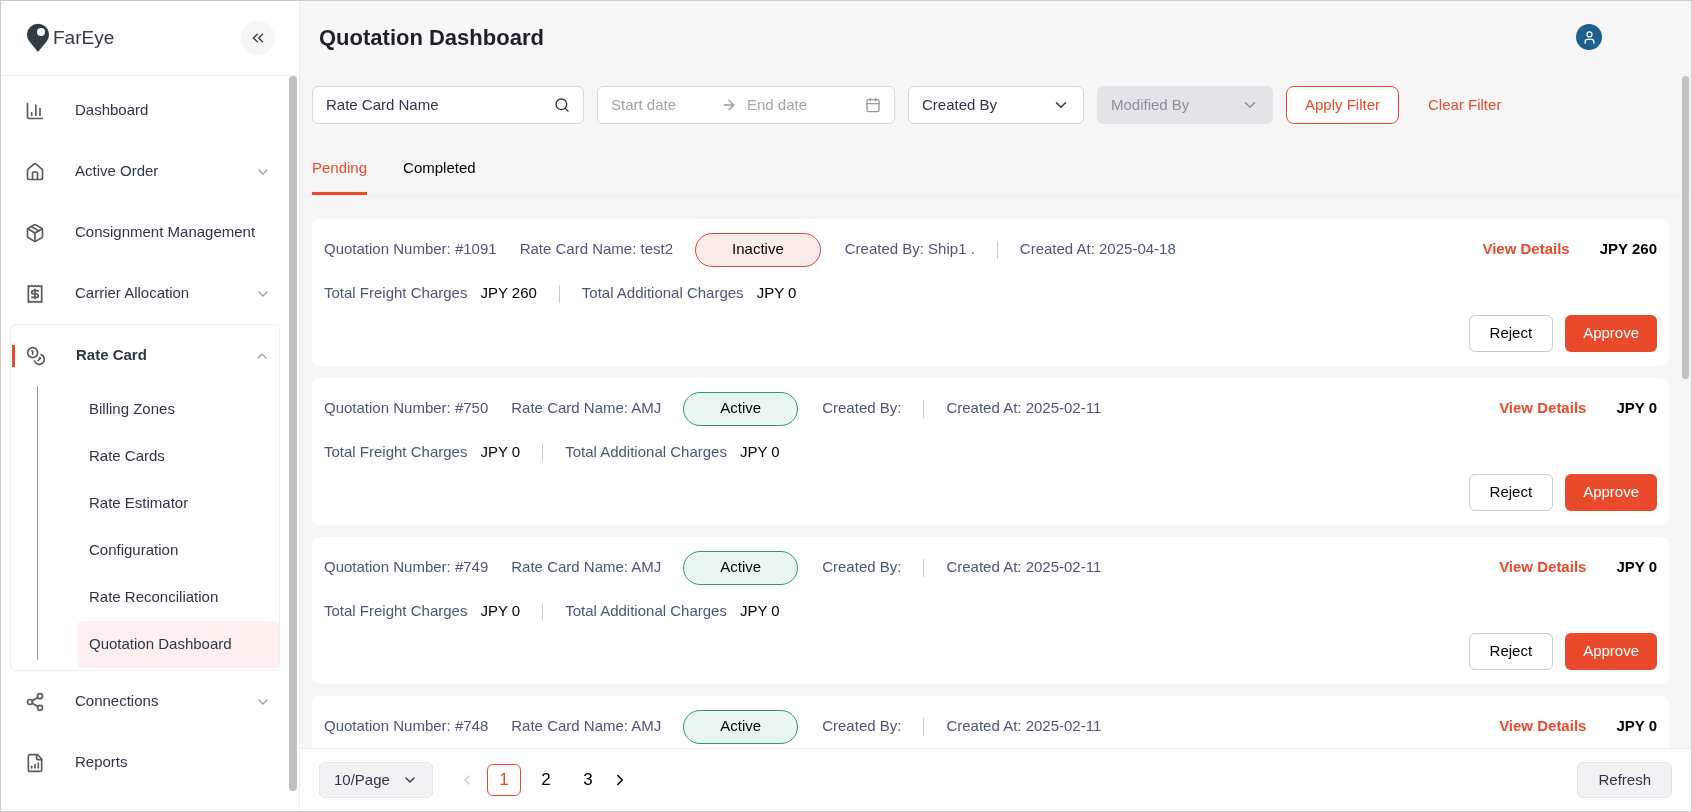 The width and height of the screenshot is (1692, 812). What do you see at coordinates (797, 105) in the screenshot?
I see `end-date-input: End date` at bounding box center [797, 105].